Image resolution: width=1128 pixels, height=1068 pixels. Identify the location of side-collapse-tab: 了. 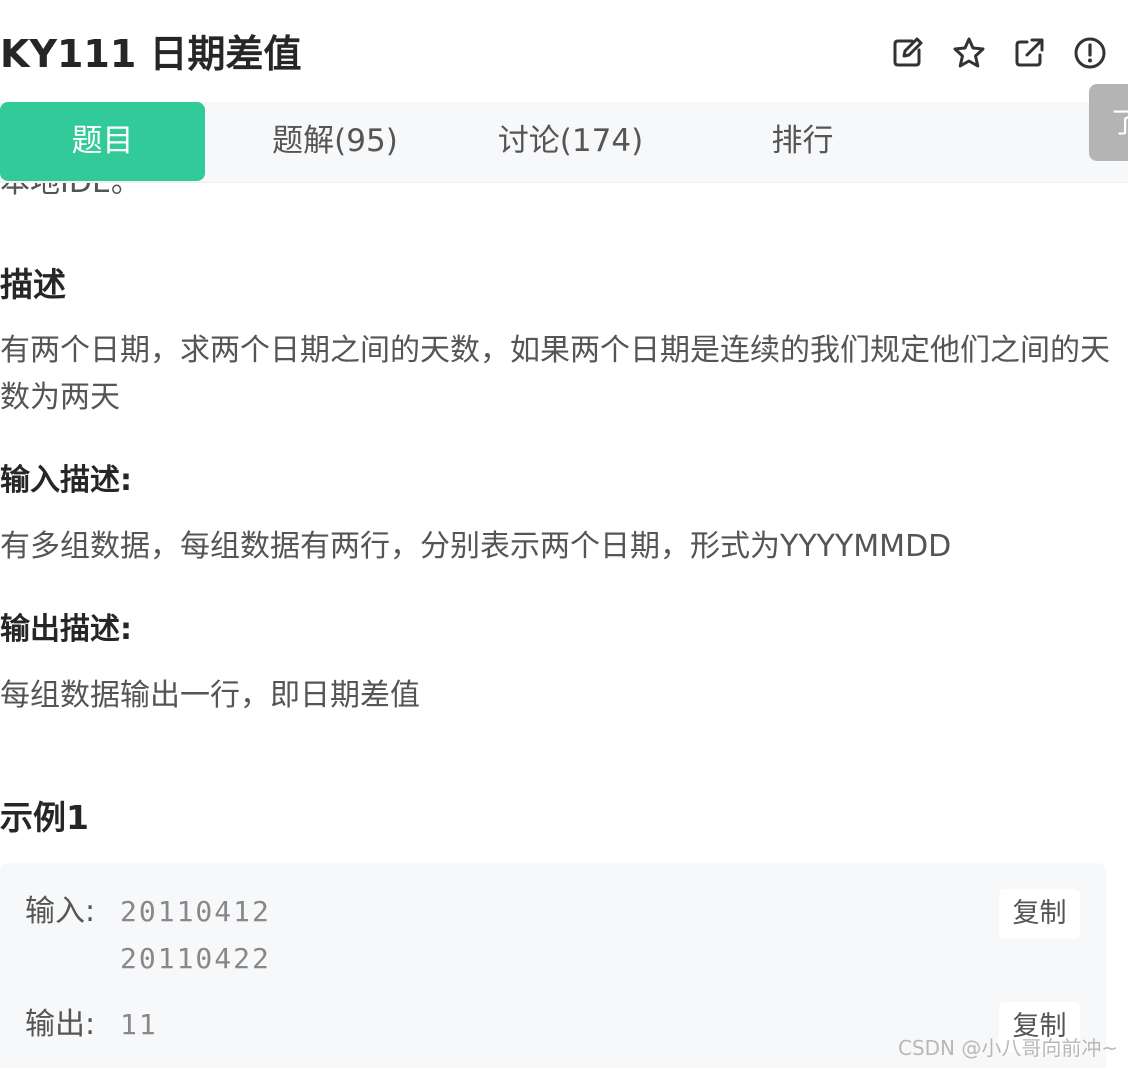
(1108, 122).